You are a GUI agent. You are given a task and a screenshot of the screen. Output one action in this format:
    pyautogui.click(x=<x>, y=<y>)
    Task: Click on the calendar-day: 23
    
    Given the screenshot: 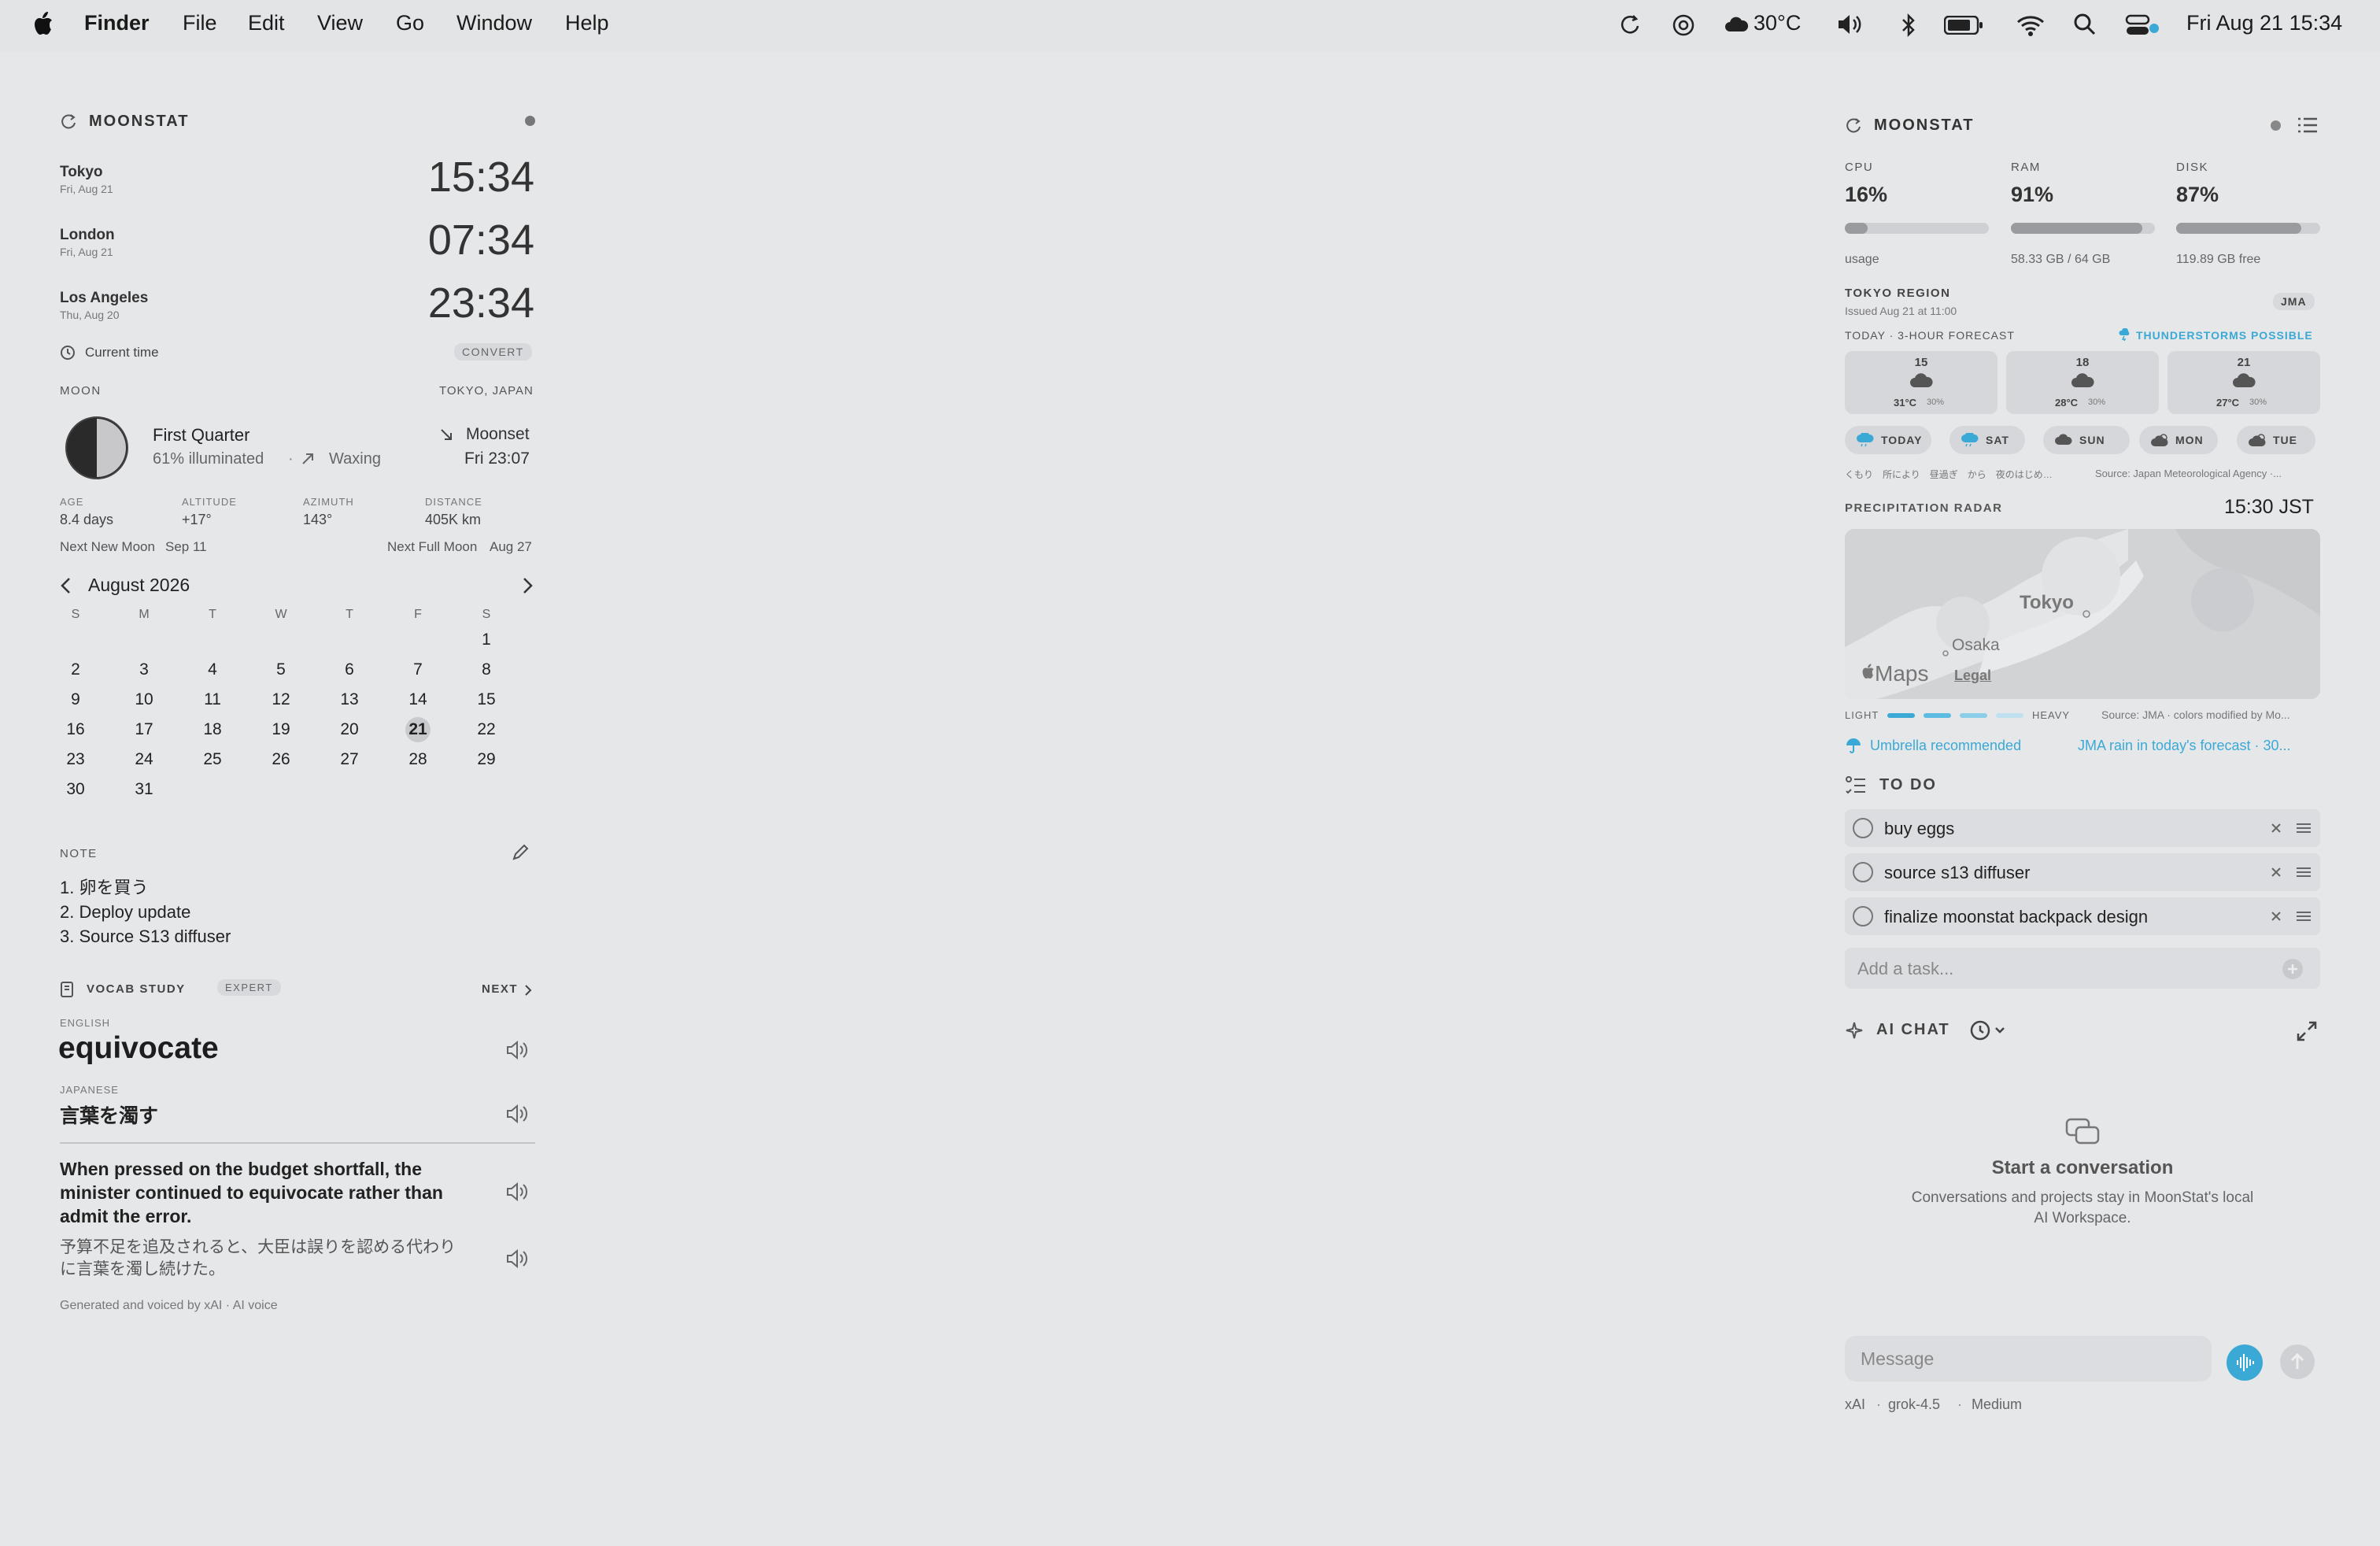 What is the action you would take?
    pyautogui.click(x=75, y=760)
    